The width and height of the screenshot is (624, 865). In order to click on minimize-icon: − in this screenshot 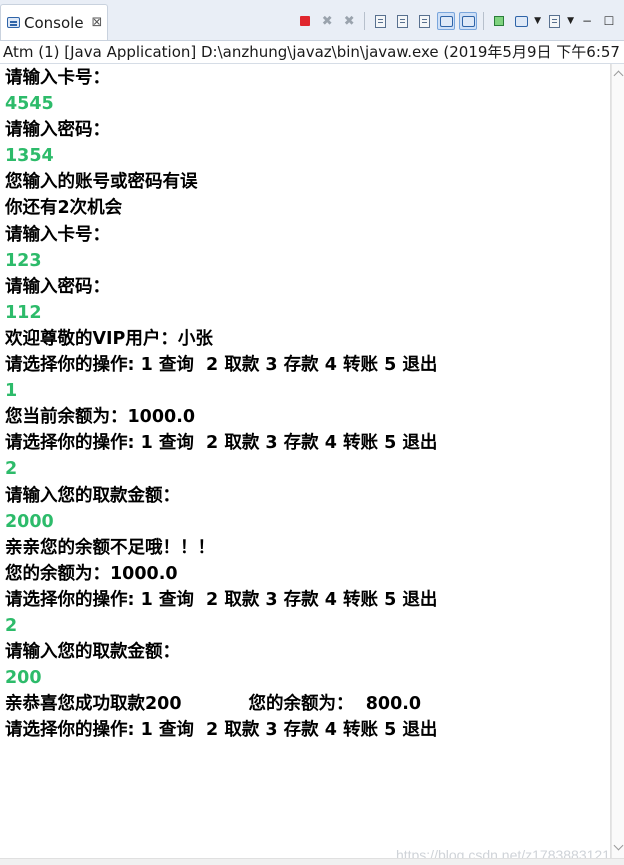, I will do `click(587, 21)`.